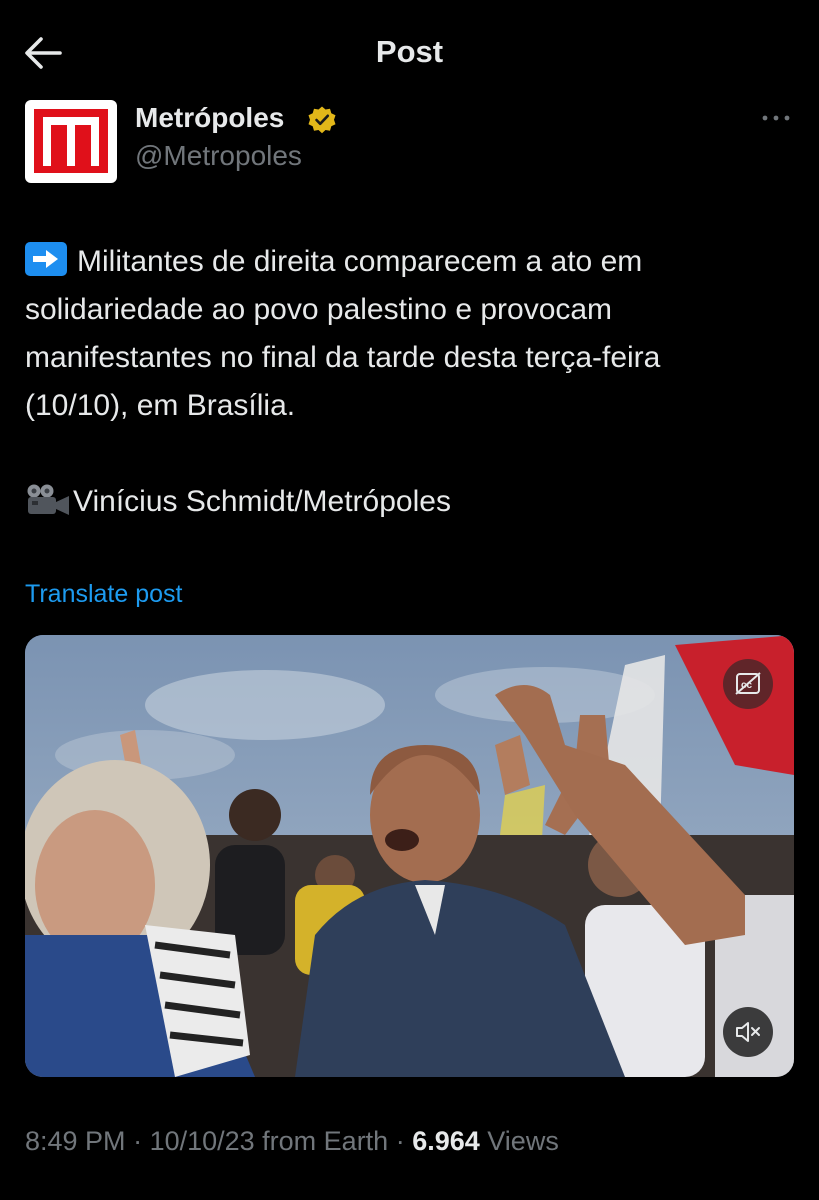  I want to click on metropoles-logo, so click(71, 141).